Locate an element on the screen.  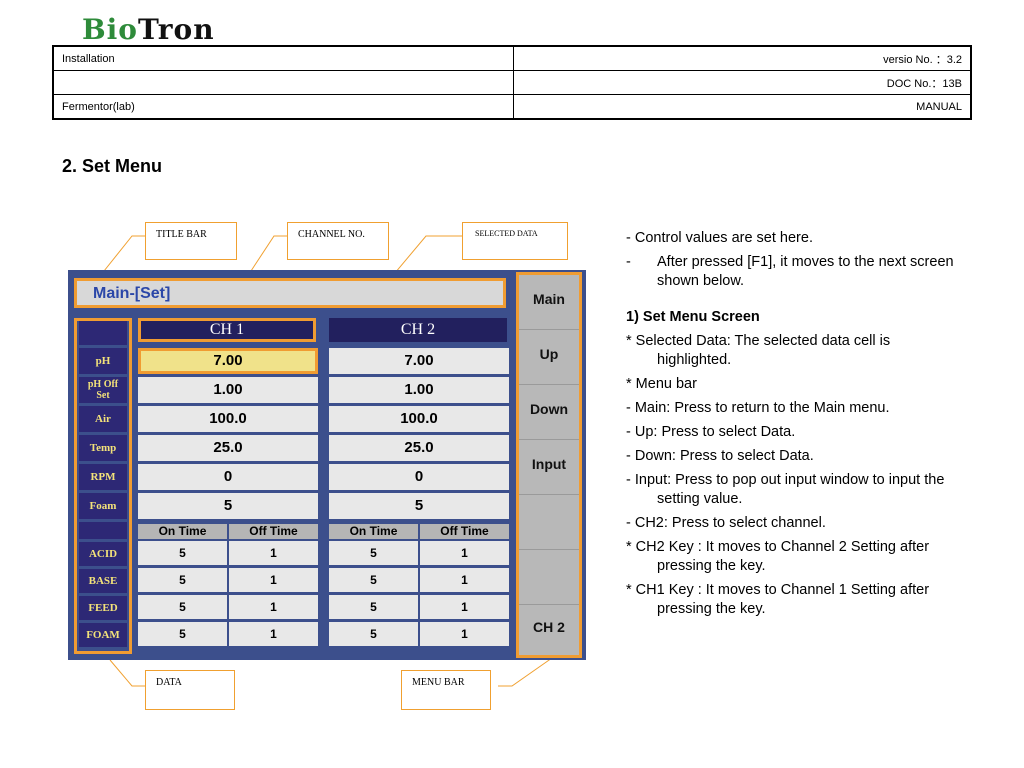
ch2-feed-off: 1 is located at coordinates (464, 607).